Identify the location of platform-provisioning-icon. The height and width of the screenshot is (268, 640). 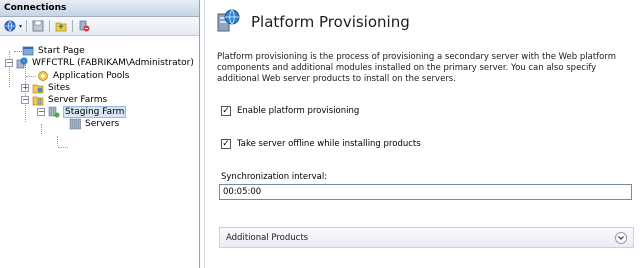
(228, 22).